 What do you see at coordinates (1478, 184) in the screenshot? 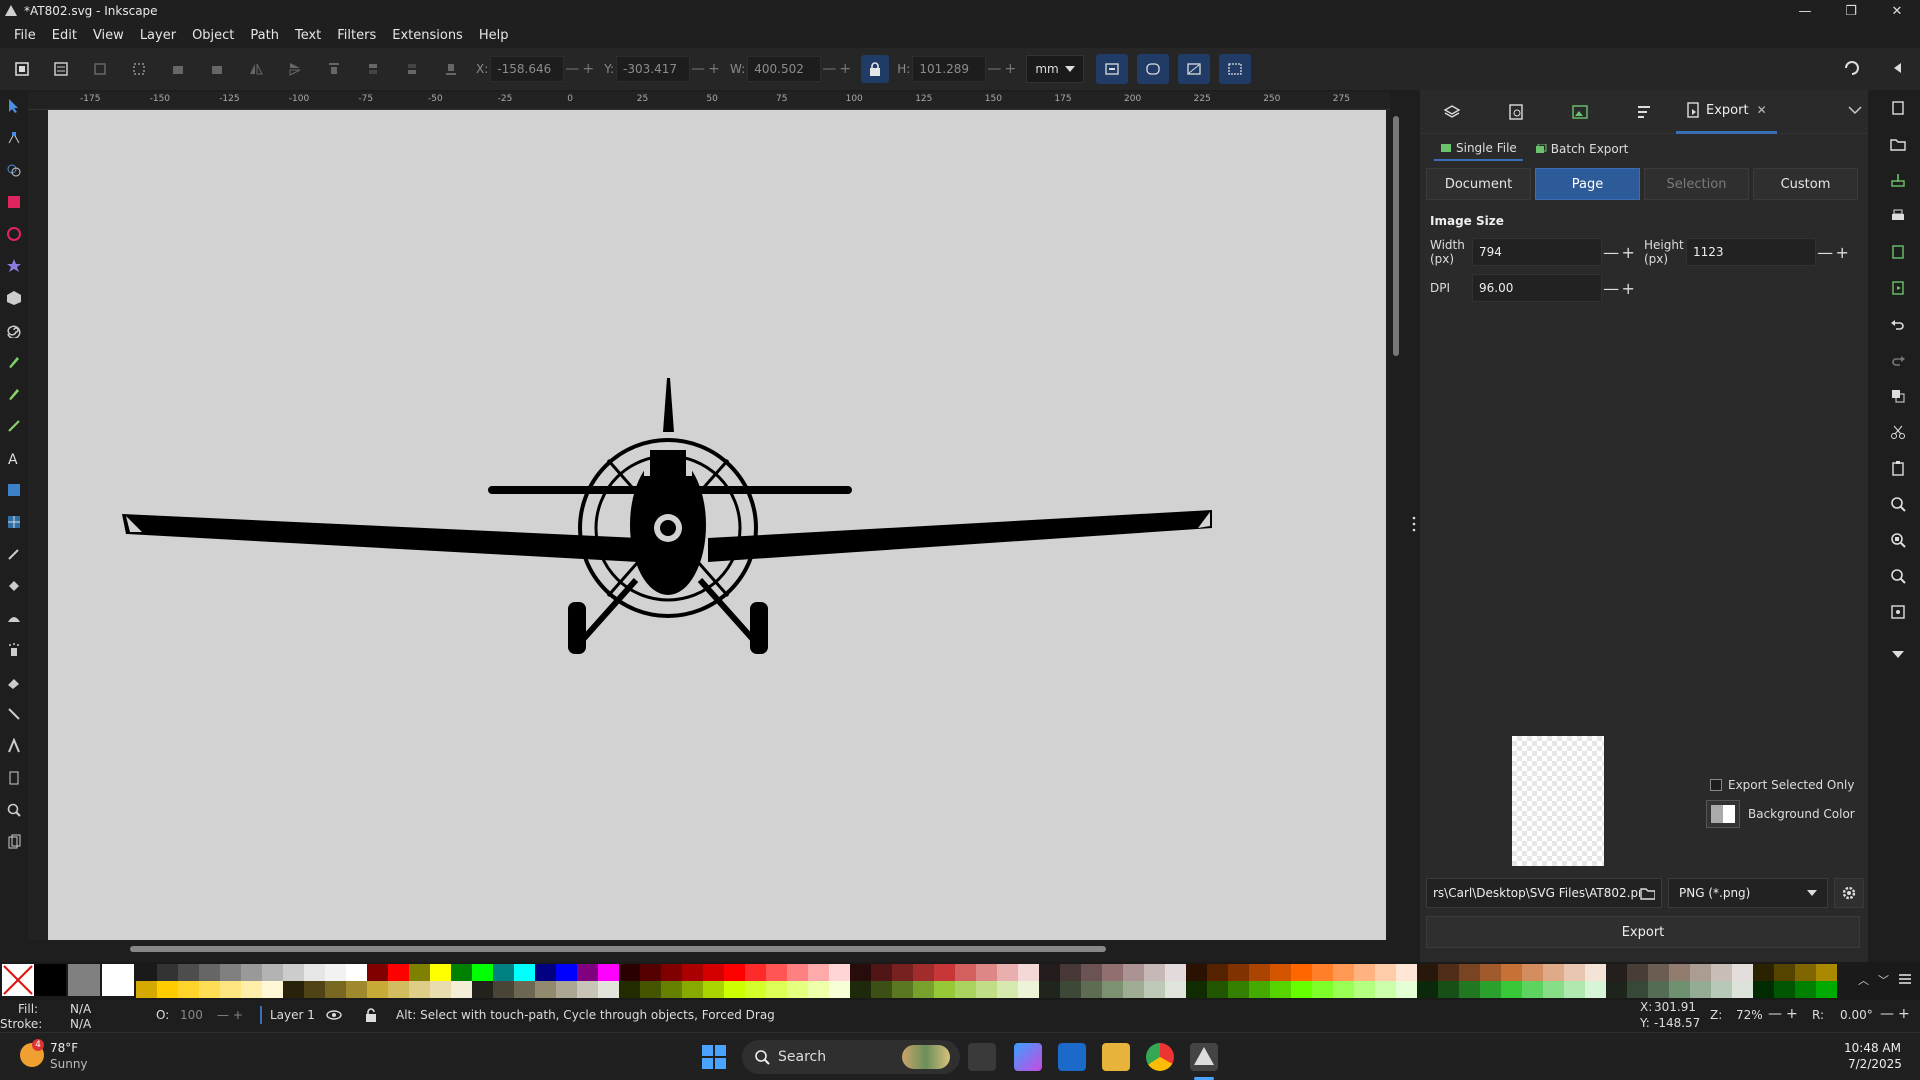
I see `area-document-button: Document` at bounding box center [1478, 184].